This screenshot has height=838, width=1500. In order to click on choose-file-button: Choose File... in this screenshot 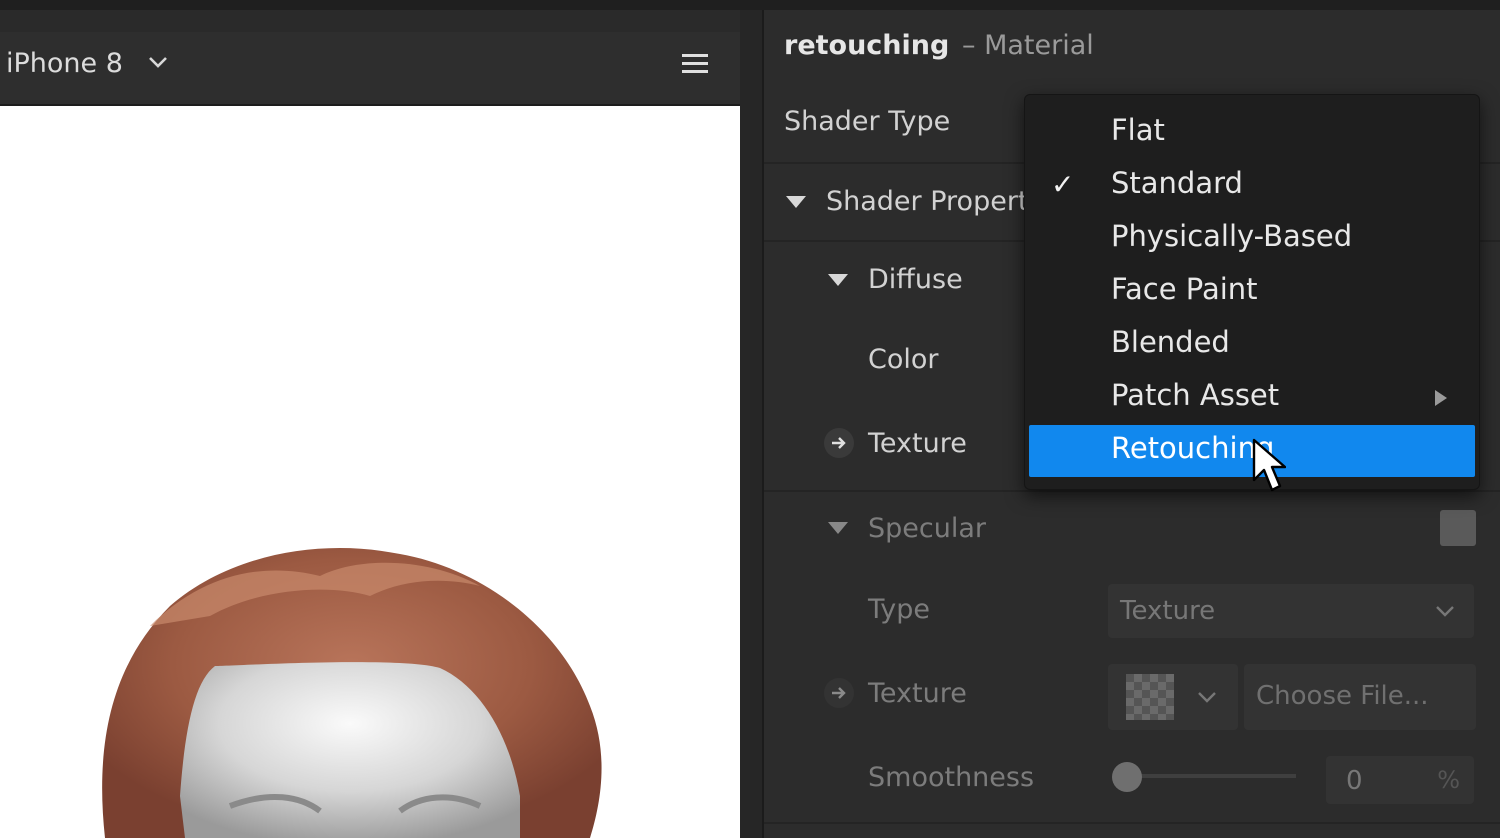, I will do `click(1360, 697)`.